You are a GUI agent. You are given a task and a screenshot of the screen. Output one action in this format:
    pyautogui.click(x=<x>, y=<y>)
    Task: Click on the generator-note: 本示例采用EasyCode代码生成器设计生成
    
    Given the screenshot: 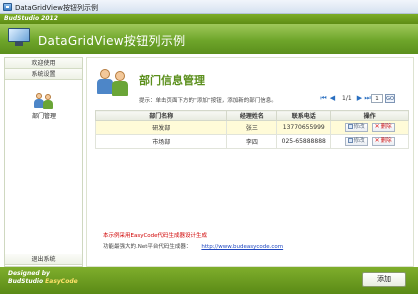 What is the action you would take?
    pyautogui.click(x=155, y=236)
    